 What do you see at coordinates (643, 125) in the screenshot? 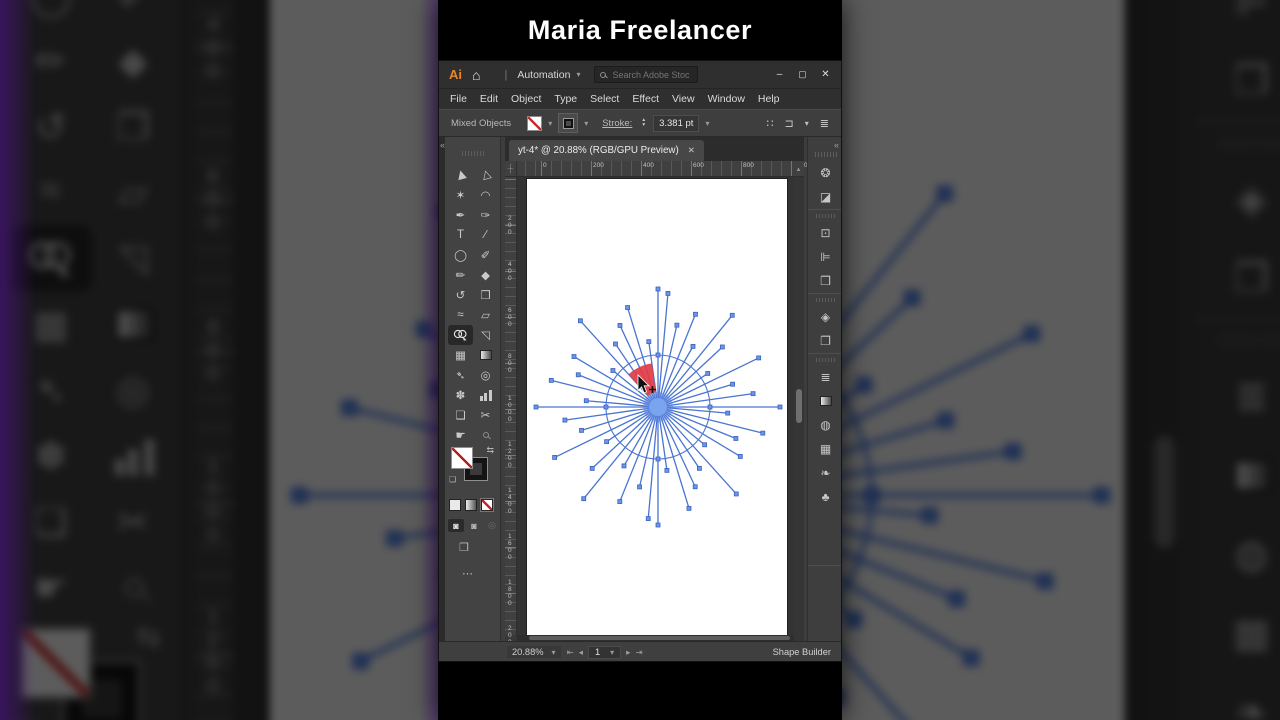
I see `step-down-icon: ▾` at bounding box center [643, 125].